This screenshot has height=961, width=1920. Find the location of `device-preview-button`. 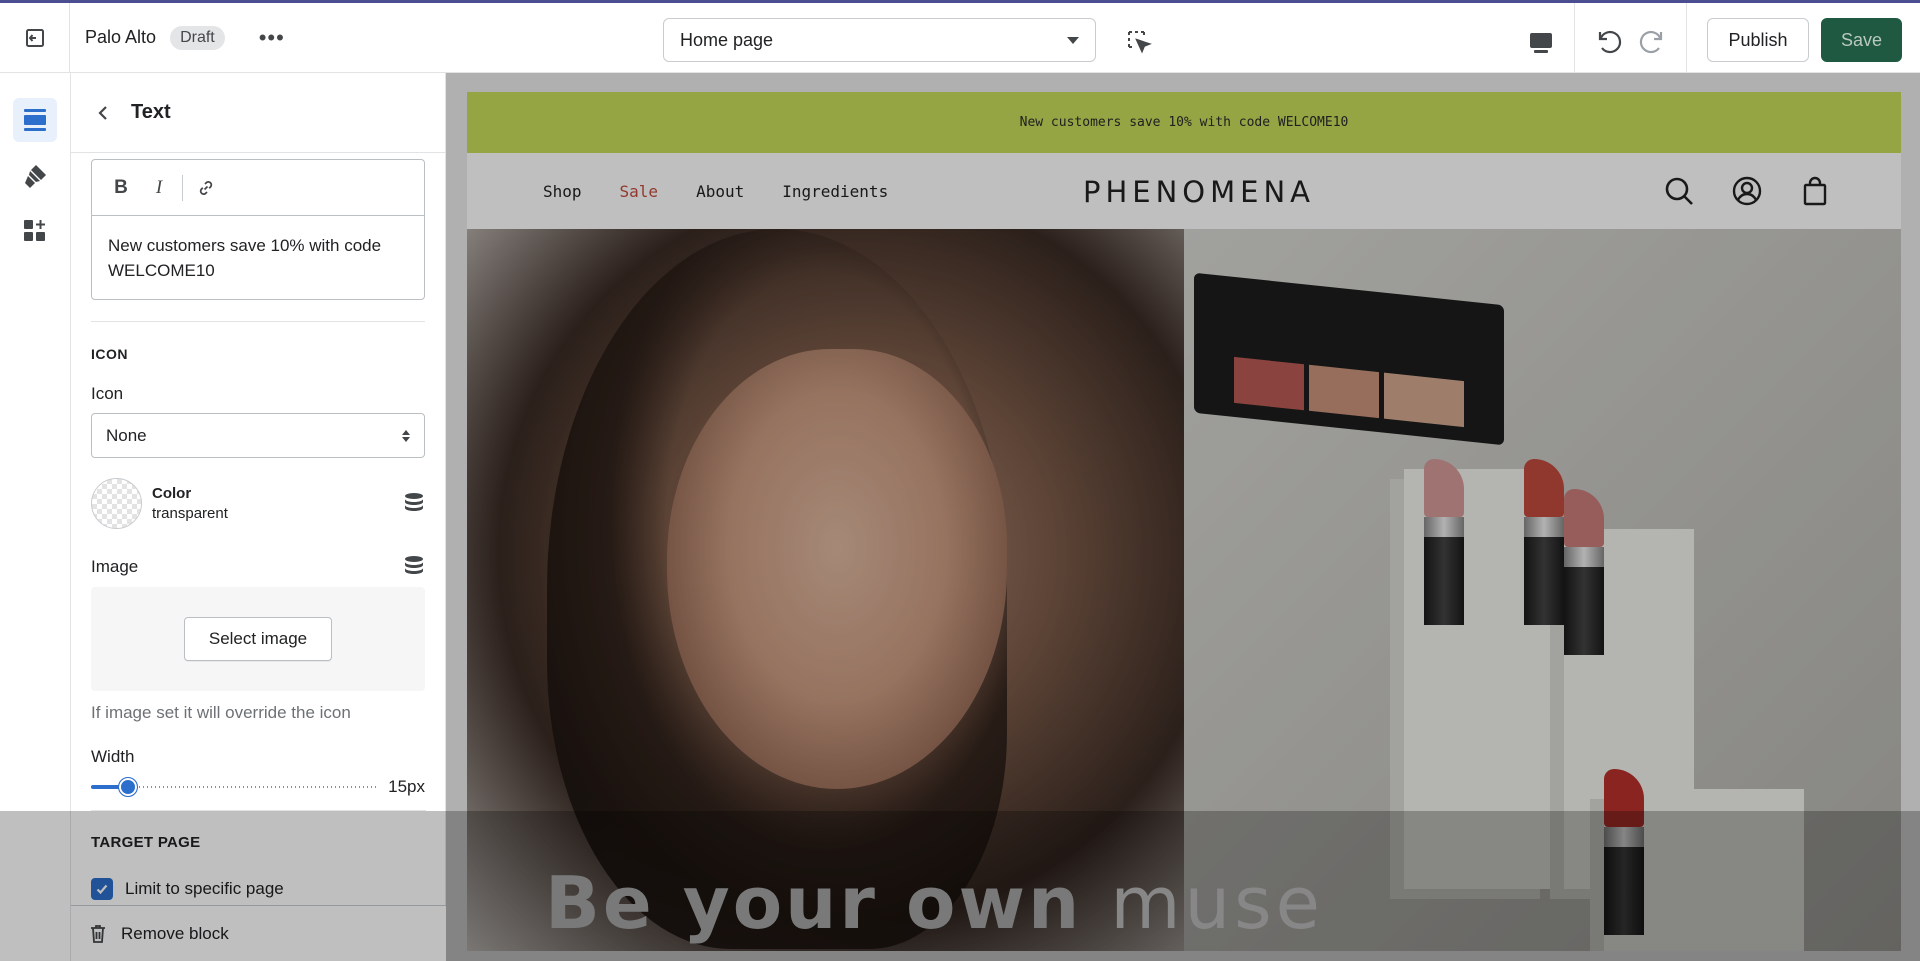

device-preview-button is located at coordinates (1541, 42).